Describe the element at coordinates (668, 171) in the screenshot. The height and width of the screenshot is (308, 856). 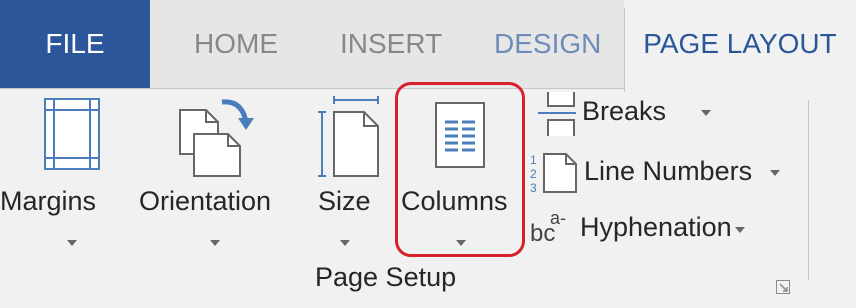
I see `line-numbers-button: Line Numbers` at that location.